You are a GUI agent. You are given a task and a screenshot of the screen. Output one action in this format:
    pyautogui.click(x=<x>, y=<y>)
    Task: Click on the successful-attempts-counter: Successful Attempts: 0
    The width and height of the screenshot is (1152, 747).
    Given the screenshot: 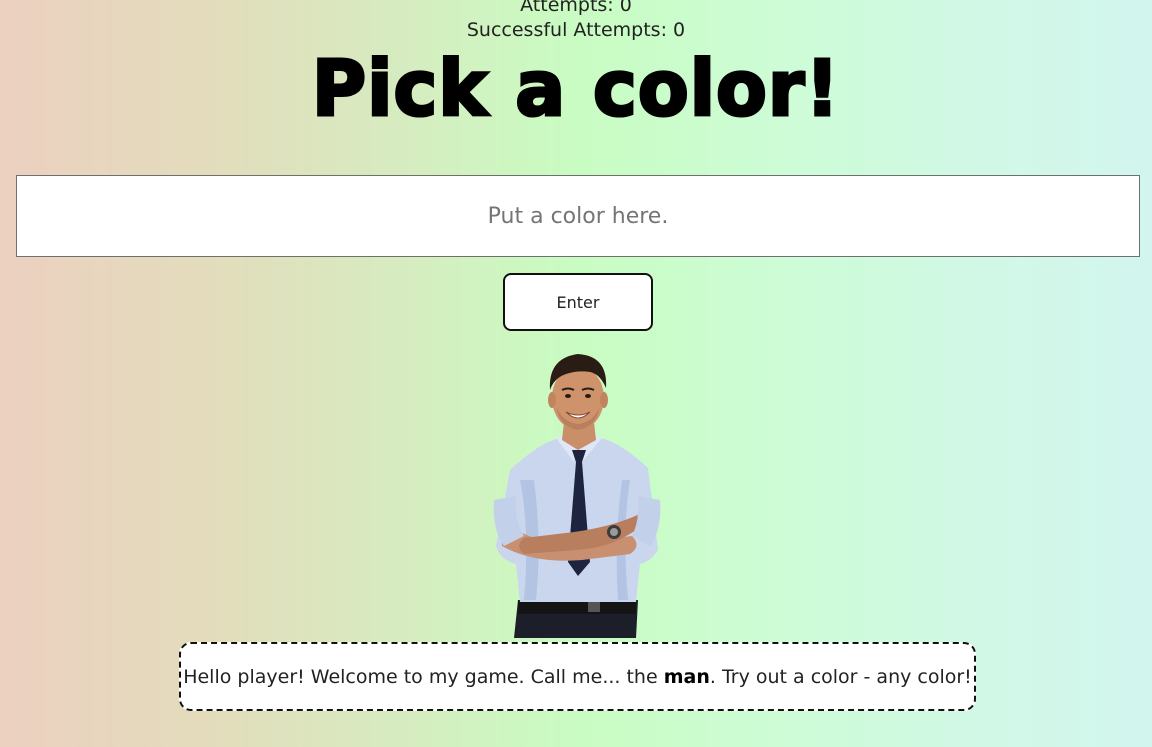 What is the action you would take?
    pyautogui.click(x=576, y=30)
    